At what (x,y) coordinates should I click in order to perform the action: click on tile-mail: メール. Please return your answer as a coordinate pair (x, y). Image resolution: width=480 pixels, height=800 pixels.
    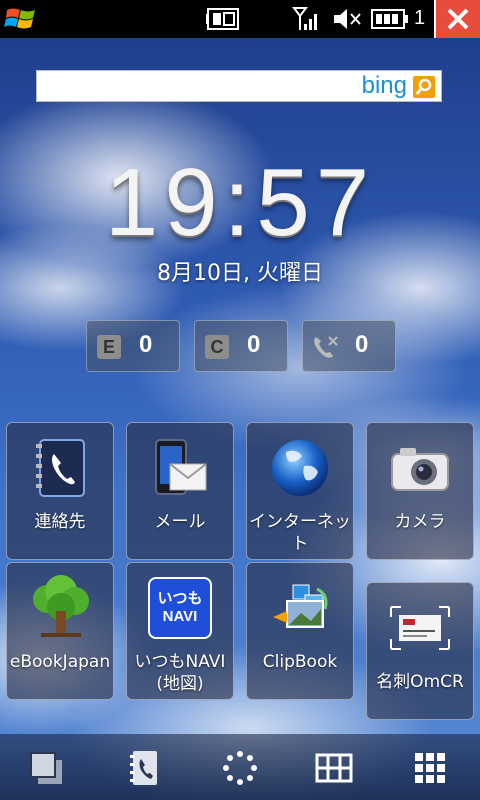
    Looking at the image, I should click on (180, 491).